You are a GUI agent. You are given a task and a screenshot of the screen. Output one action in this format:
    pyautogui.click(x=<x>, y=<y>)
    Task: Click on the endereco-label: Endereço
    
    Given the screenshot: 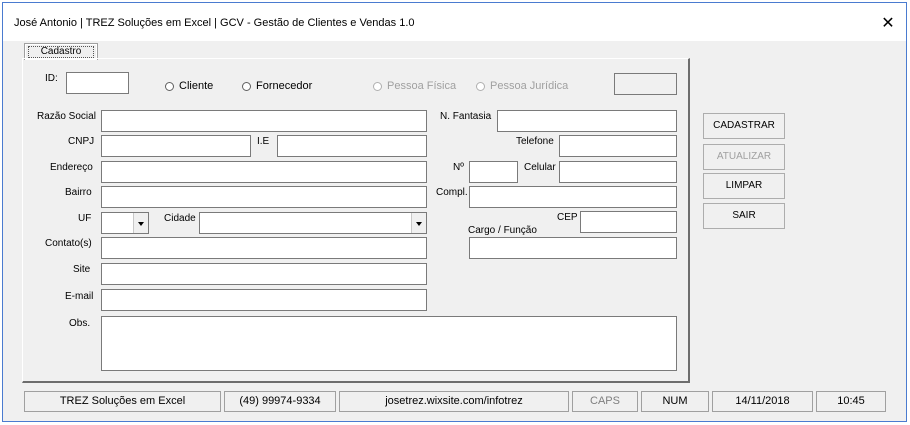 What is the action you would take?
    pyautogui.click(x=71, y=167)
    